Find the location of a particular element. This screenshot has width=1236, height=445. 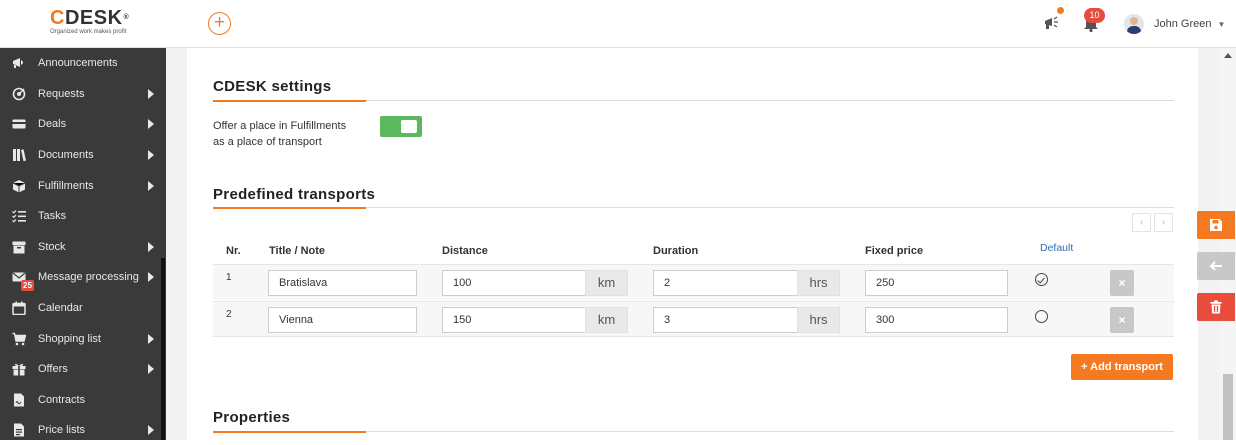

logo-tagline: Organized work makes profit is located at coordinates (88, 32).